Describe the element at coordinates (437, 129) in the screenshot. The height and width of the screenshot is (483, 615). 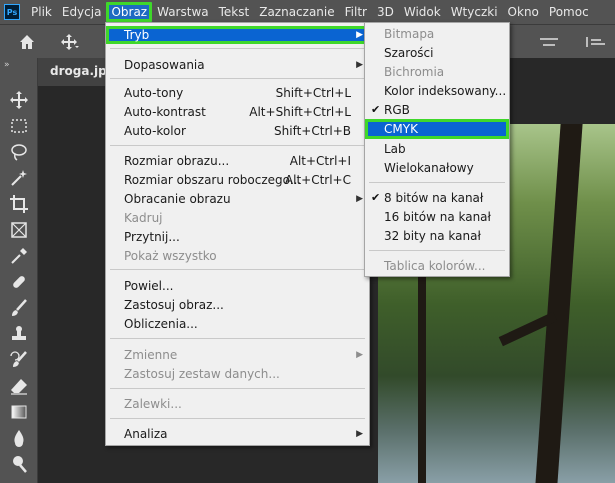
I see `mode-cmyk: CMYK` at that location.